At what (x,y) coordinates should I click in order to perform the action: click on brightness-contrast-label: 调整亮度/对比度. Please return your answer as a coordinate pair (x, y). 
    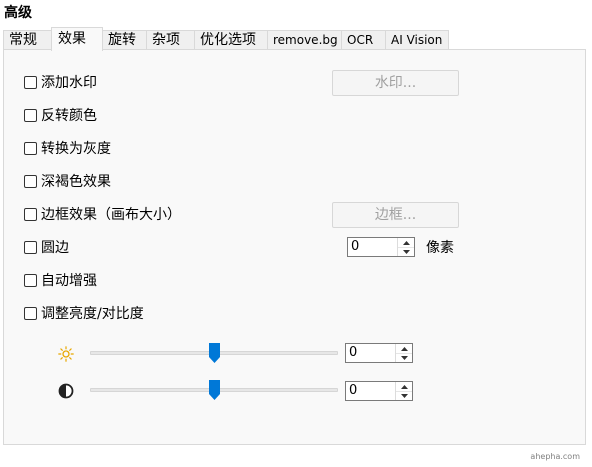
    Looking at the image, I should click on (92, 314).